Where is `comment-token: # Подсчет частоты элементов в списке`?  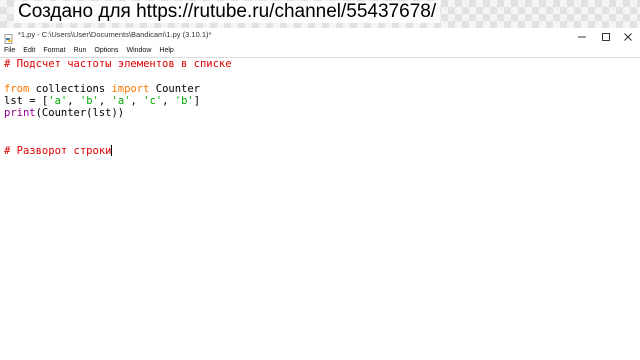 comment-token: # Подсчет частоты элементов в списке is located at coordinates (118, 64).